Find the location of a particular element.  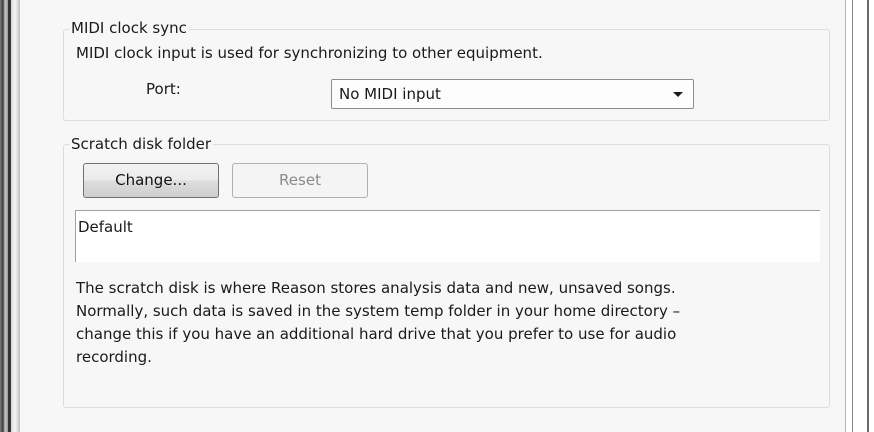

midi-port-value: No MIDI input is located at coordinates (390, 94).